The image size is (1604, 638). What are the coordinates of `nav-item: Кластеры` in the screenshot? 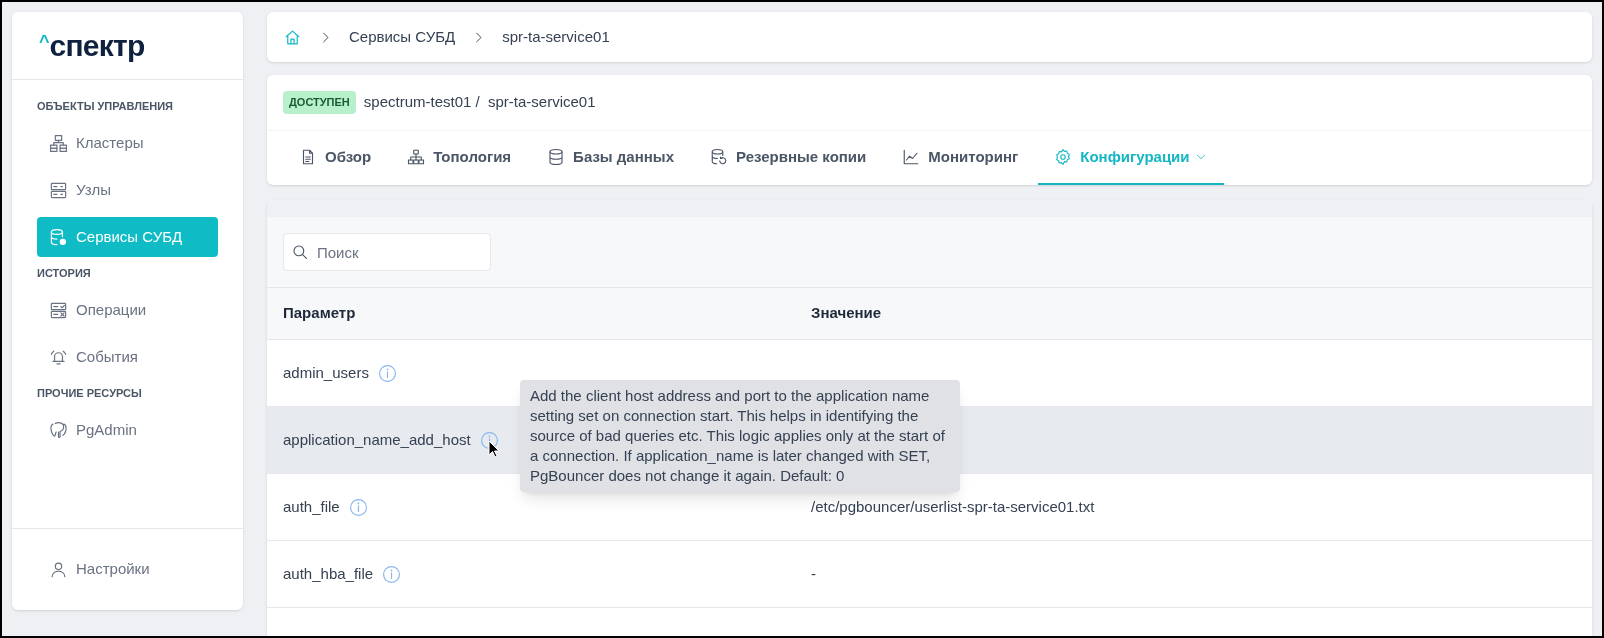 It's located at (127, 143).